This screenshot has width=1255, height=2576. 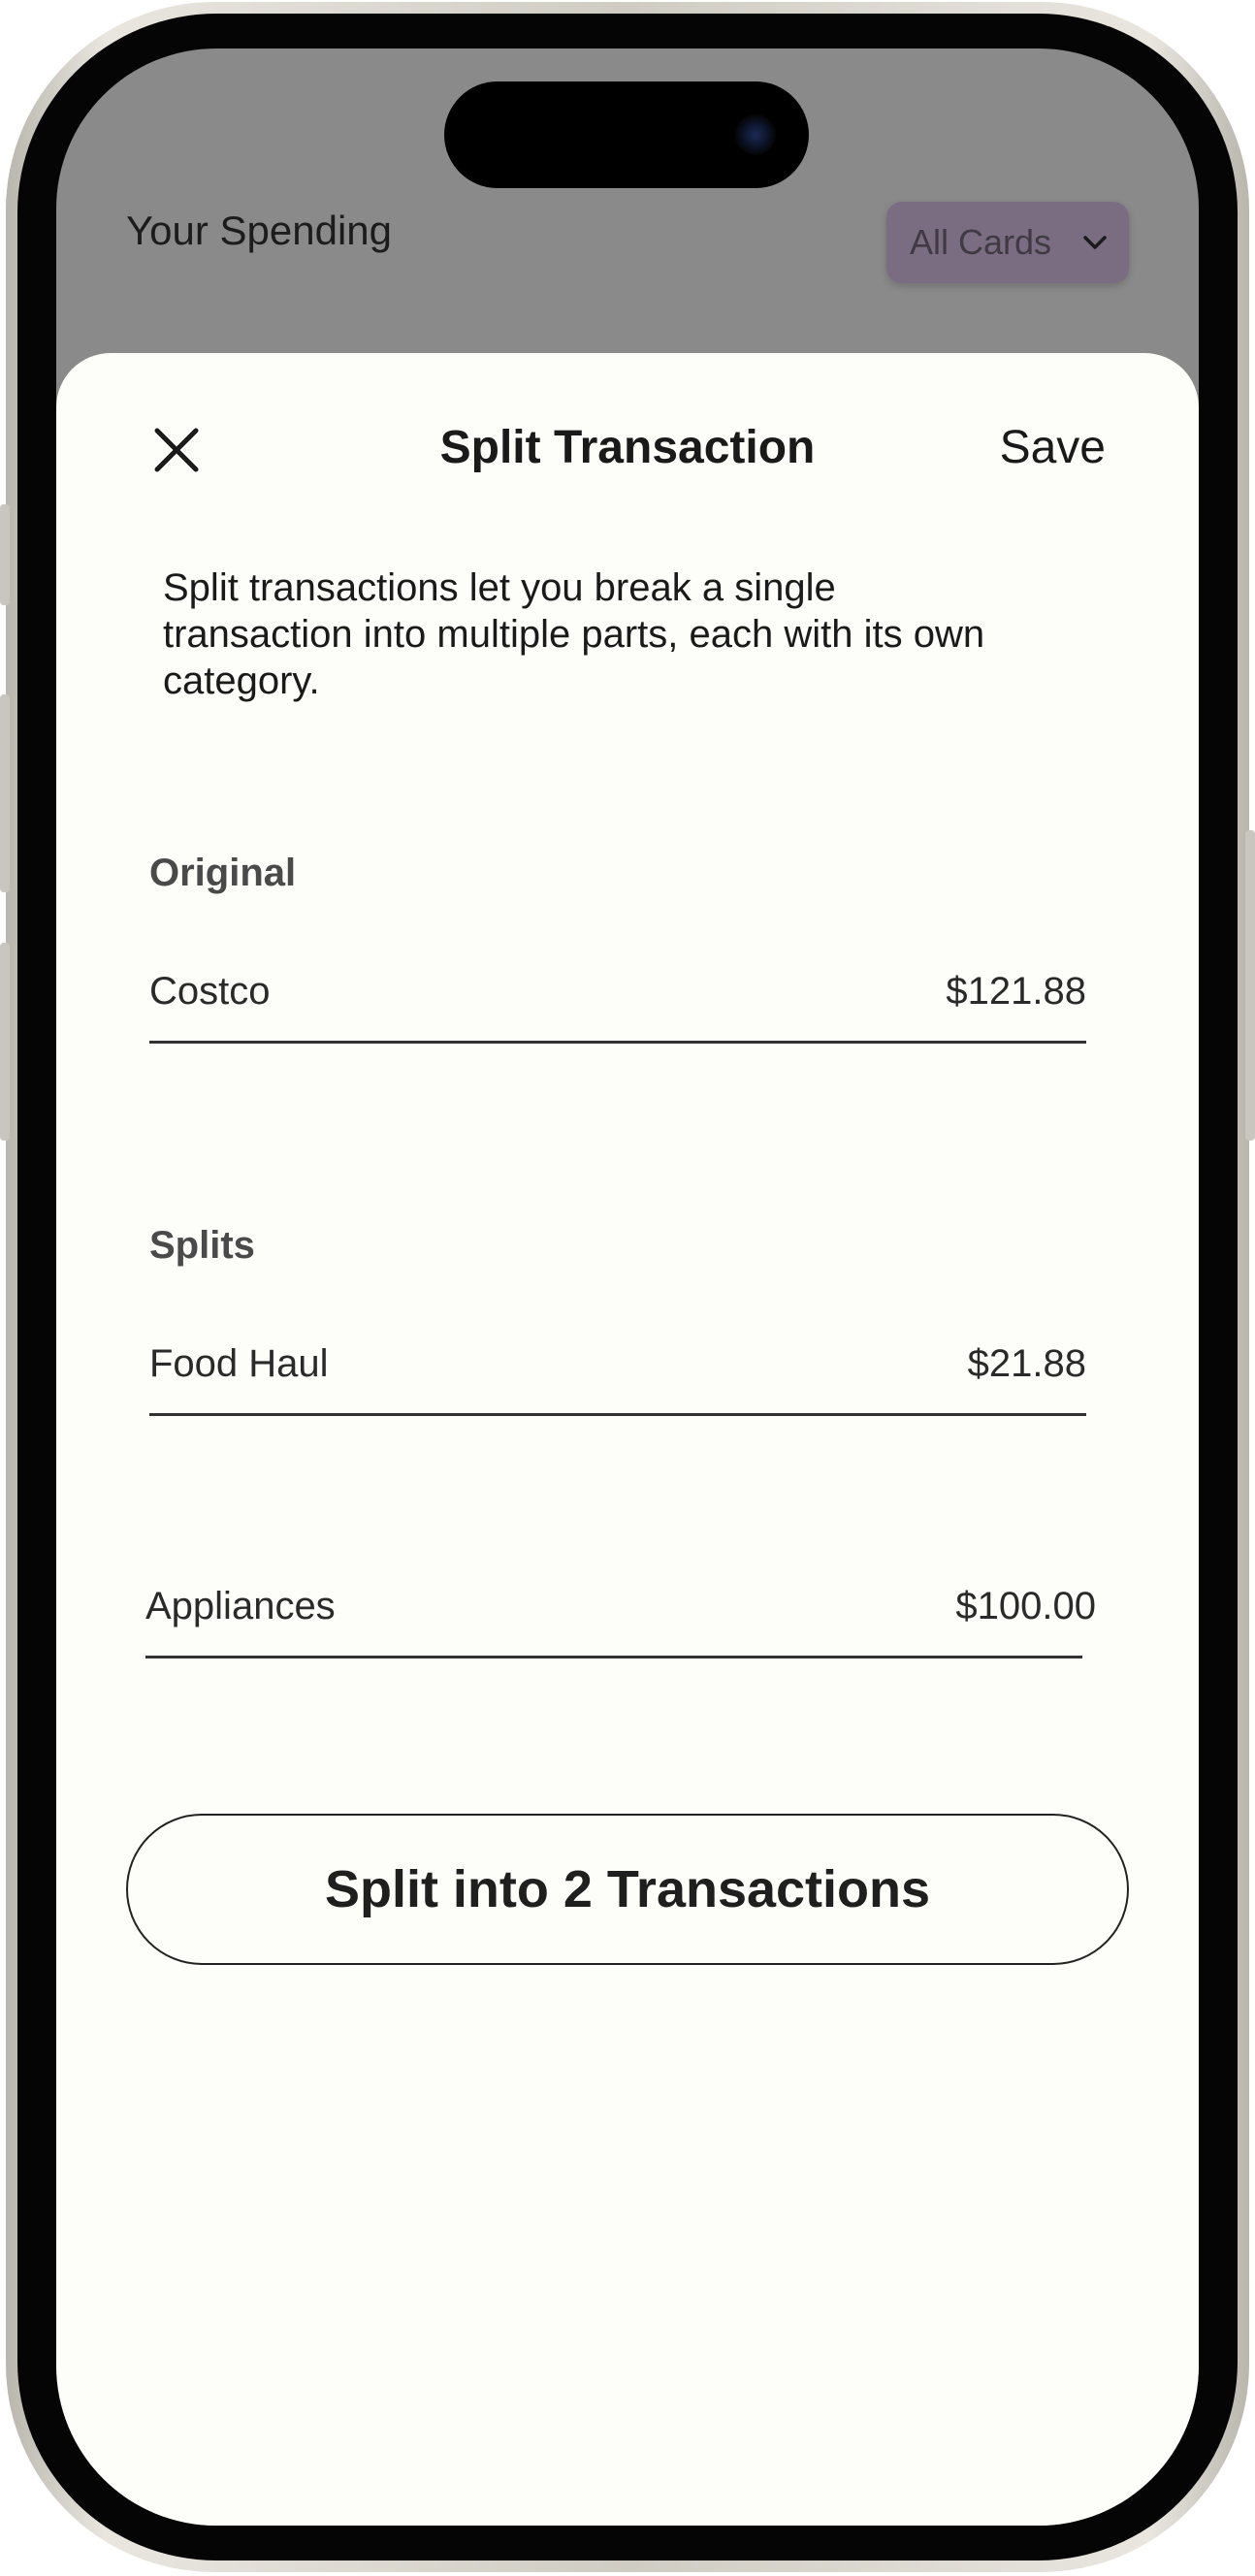 I want to click on split-into-transactions-button: Split into 2 Transactions, so click(x=627, y=1889).